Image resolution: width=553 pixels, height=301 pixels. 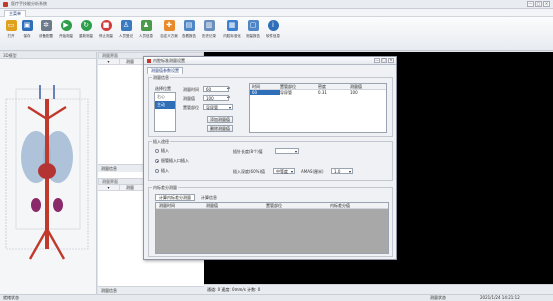 I want to click on device-config-button: ✲ 设备配置, so click(x=46, y=29).